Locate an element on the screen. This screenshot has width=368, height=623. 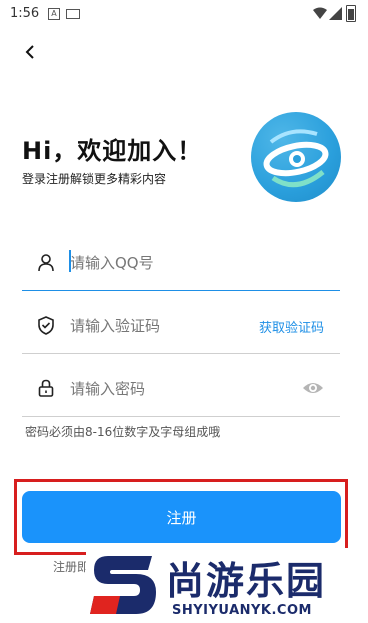
back-arrow-icon is located at coordinates (29, 52).